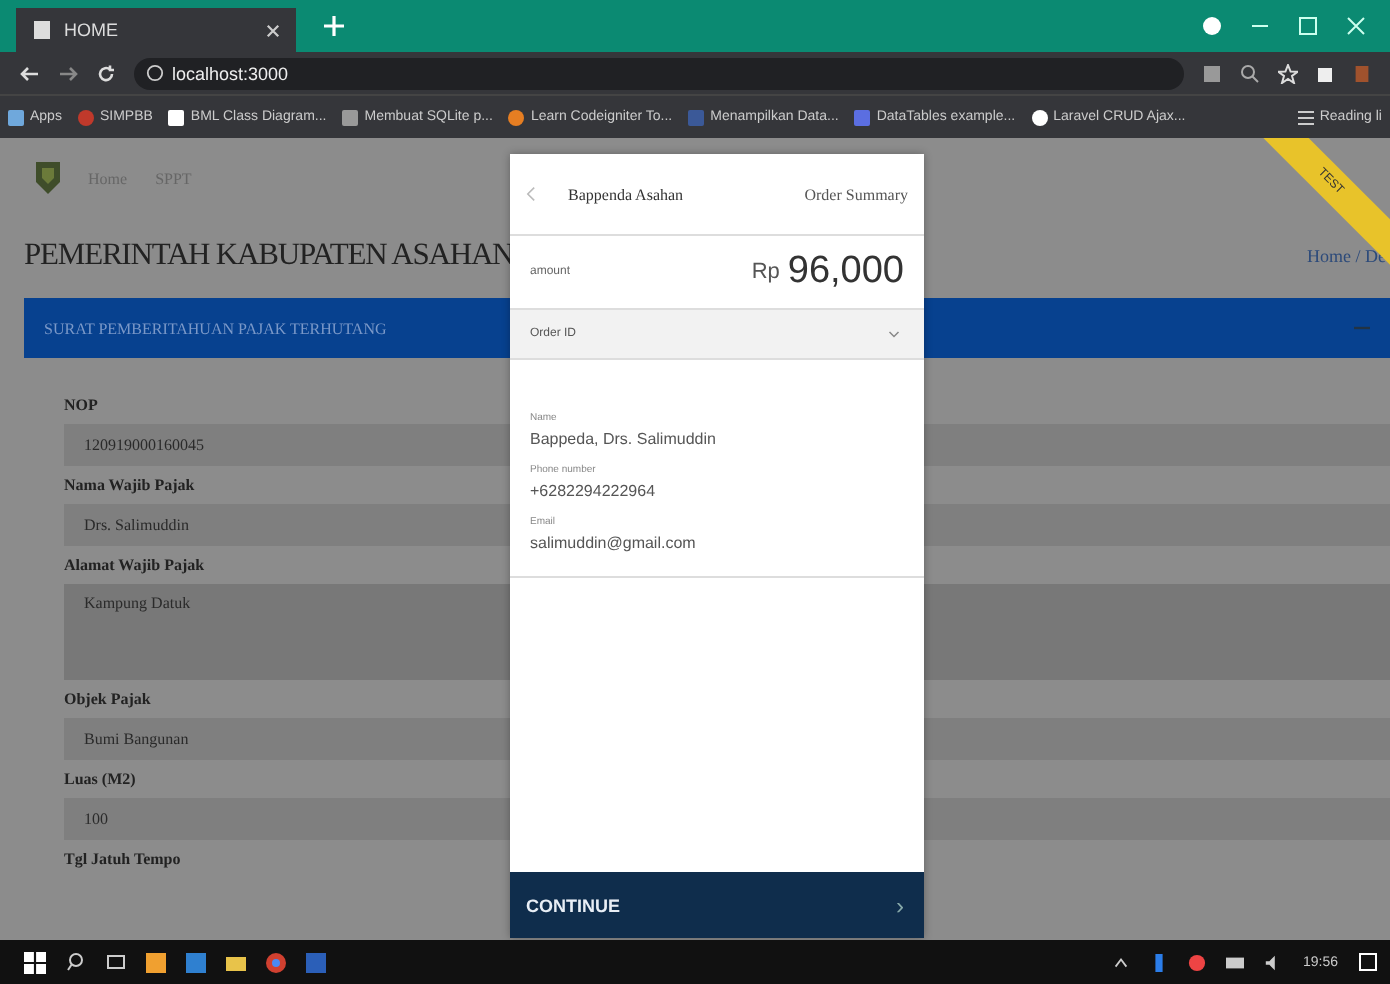 Image resolution: width=1390 pixels, height=984 pixels. I want to click on detail-value: salimuddin@gmail.com, so click(613, 543).